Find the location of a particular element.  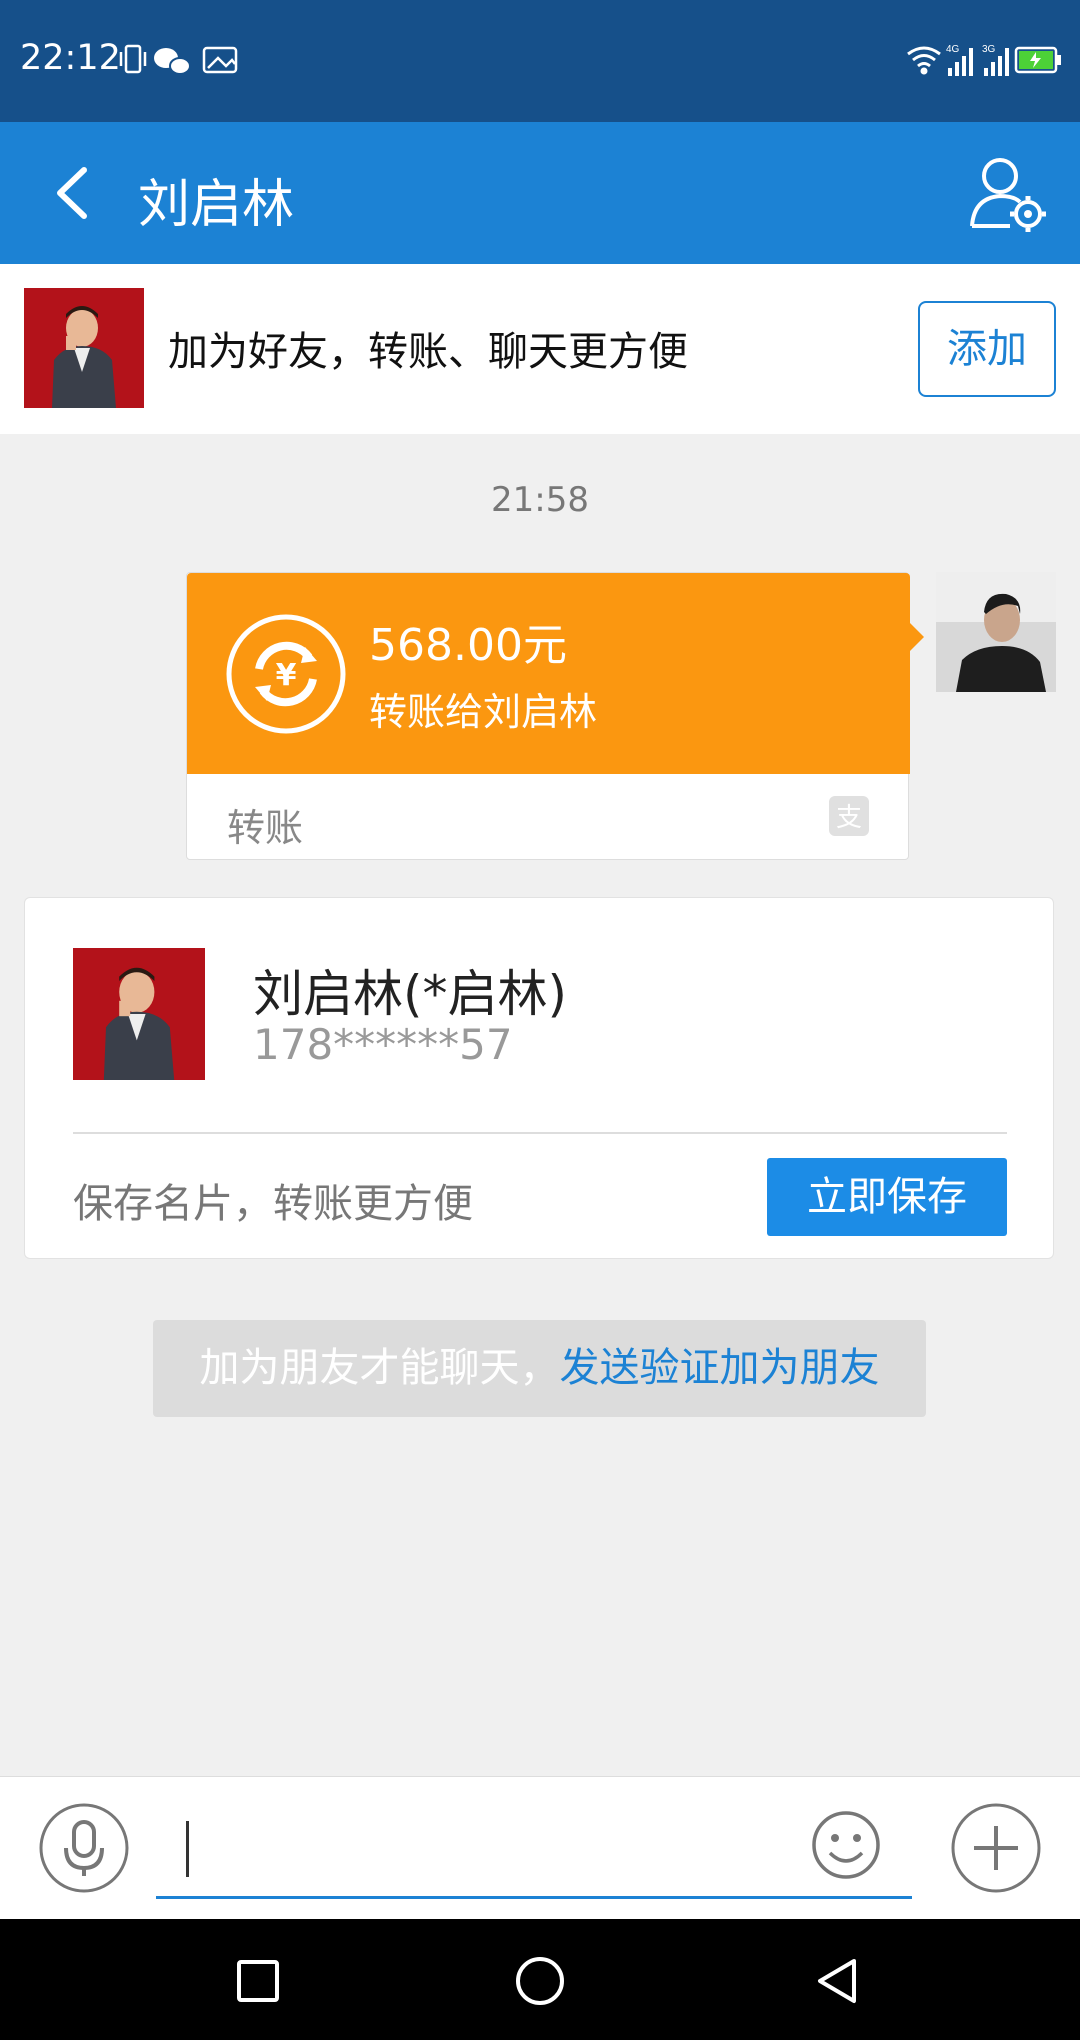

title-bar: 刘启林 is located at coordinates (540, 193).